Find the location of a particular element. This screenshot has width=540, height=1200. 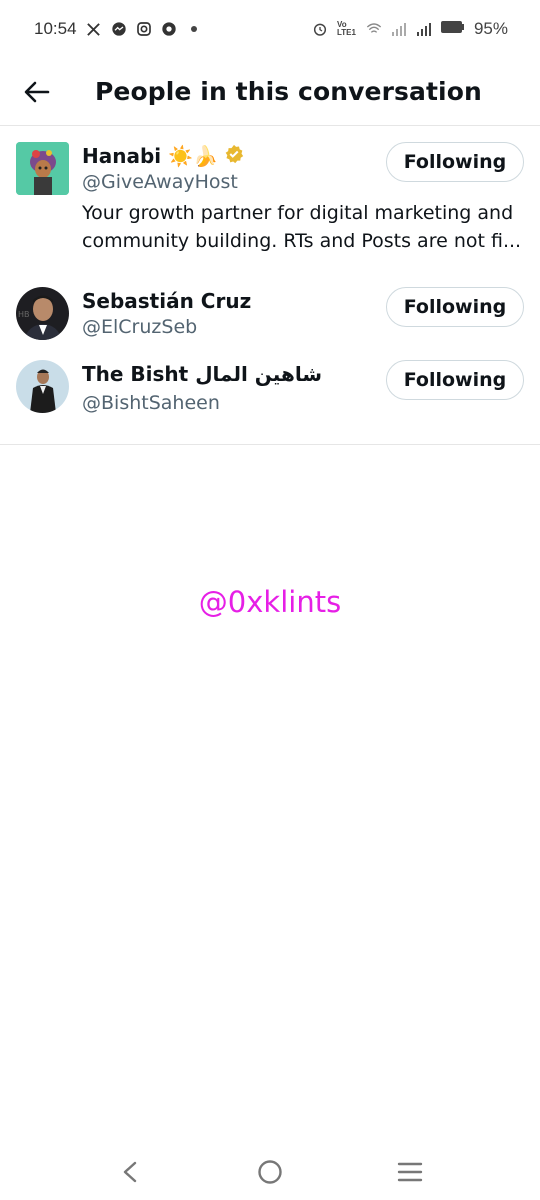

page-title: People in this conversation is located at coordinates (288, 91).